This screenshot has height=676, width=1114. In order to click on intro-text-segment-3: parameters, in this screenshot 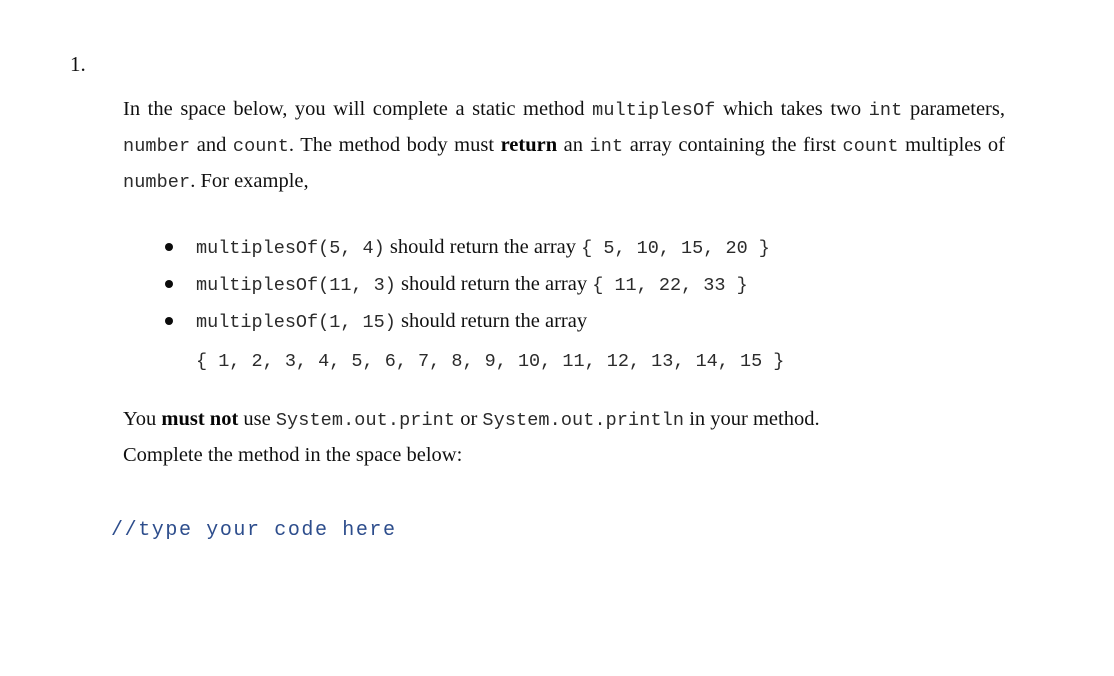, I will do `click(953, 109)`.